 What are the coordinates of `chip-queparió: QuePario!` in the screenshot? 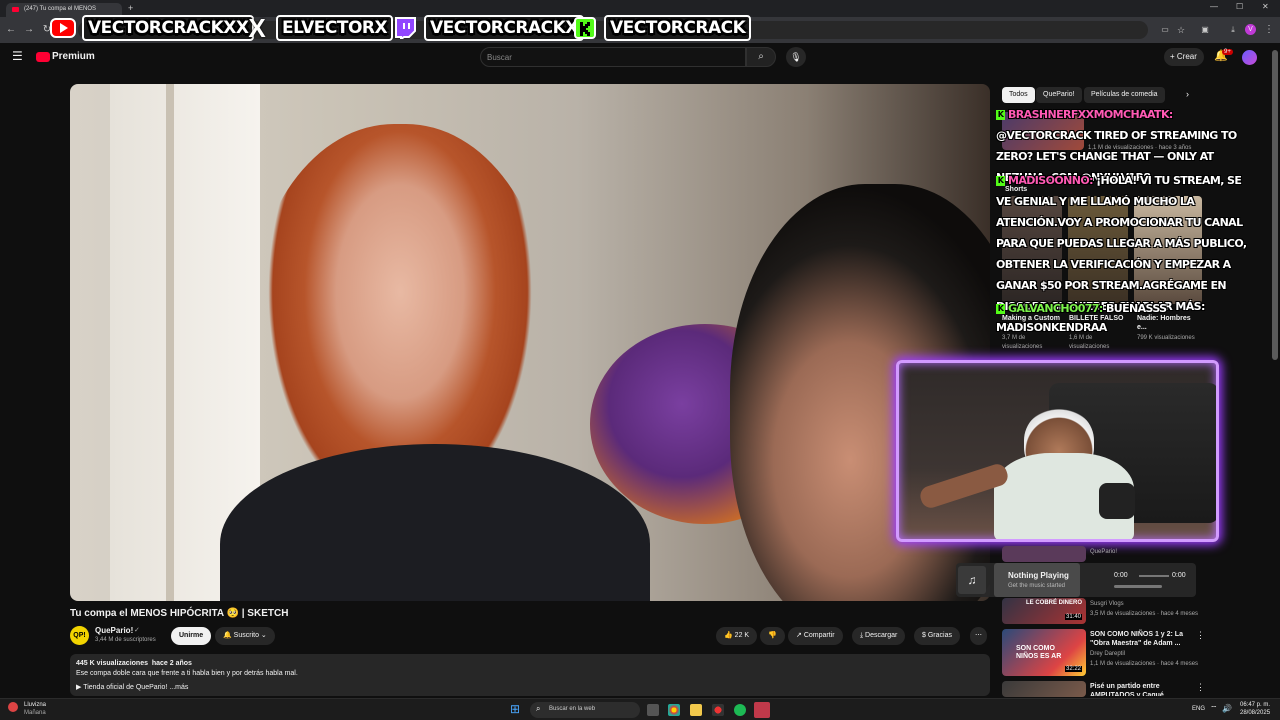 It's located at (1059, 95).